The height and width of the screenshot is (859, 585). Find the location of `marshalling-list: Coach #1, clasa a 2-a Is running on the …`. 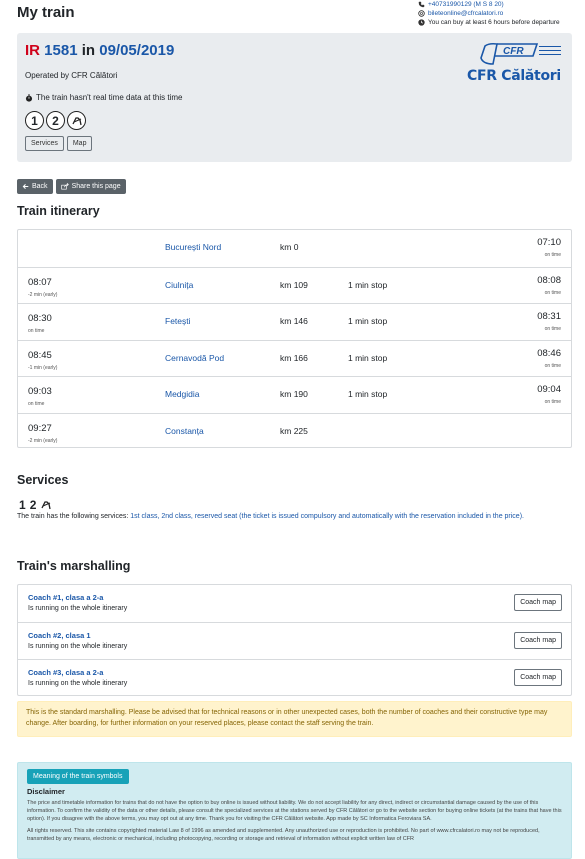

marshalling-list: Coach #1, clasa a 2-a Is running on the … is located at coordinates (294, 640).